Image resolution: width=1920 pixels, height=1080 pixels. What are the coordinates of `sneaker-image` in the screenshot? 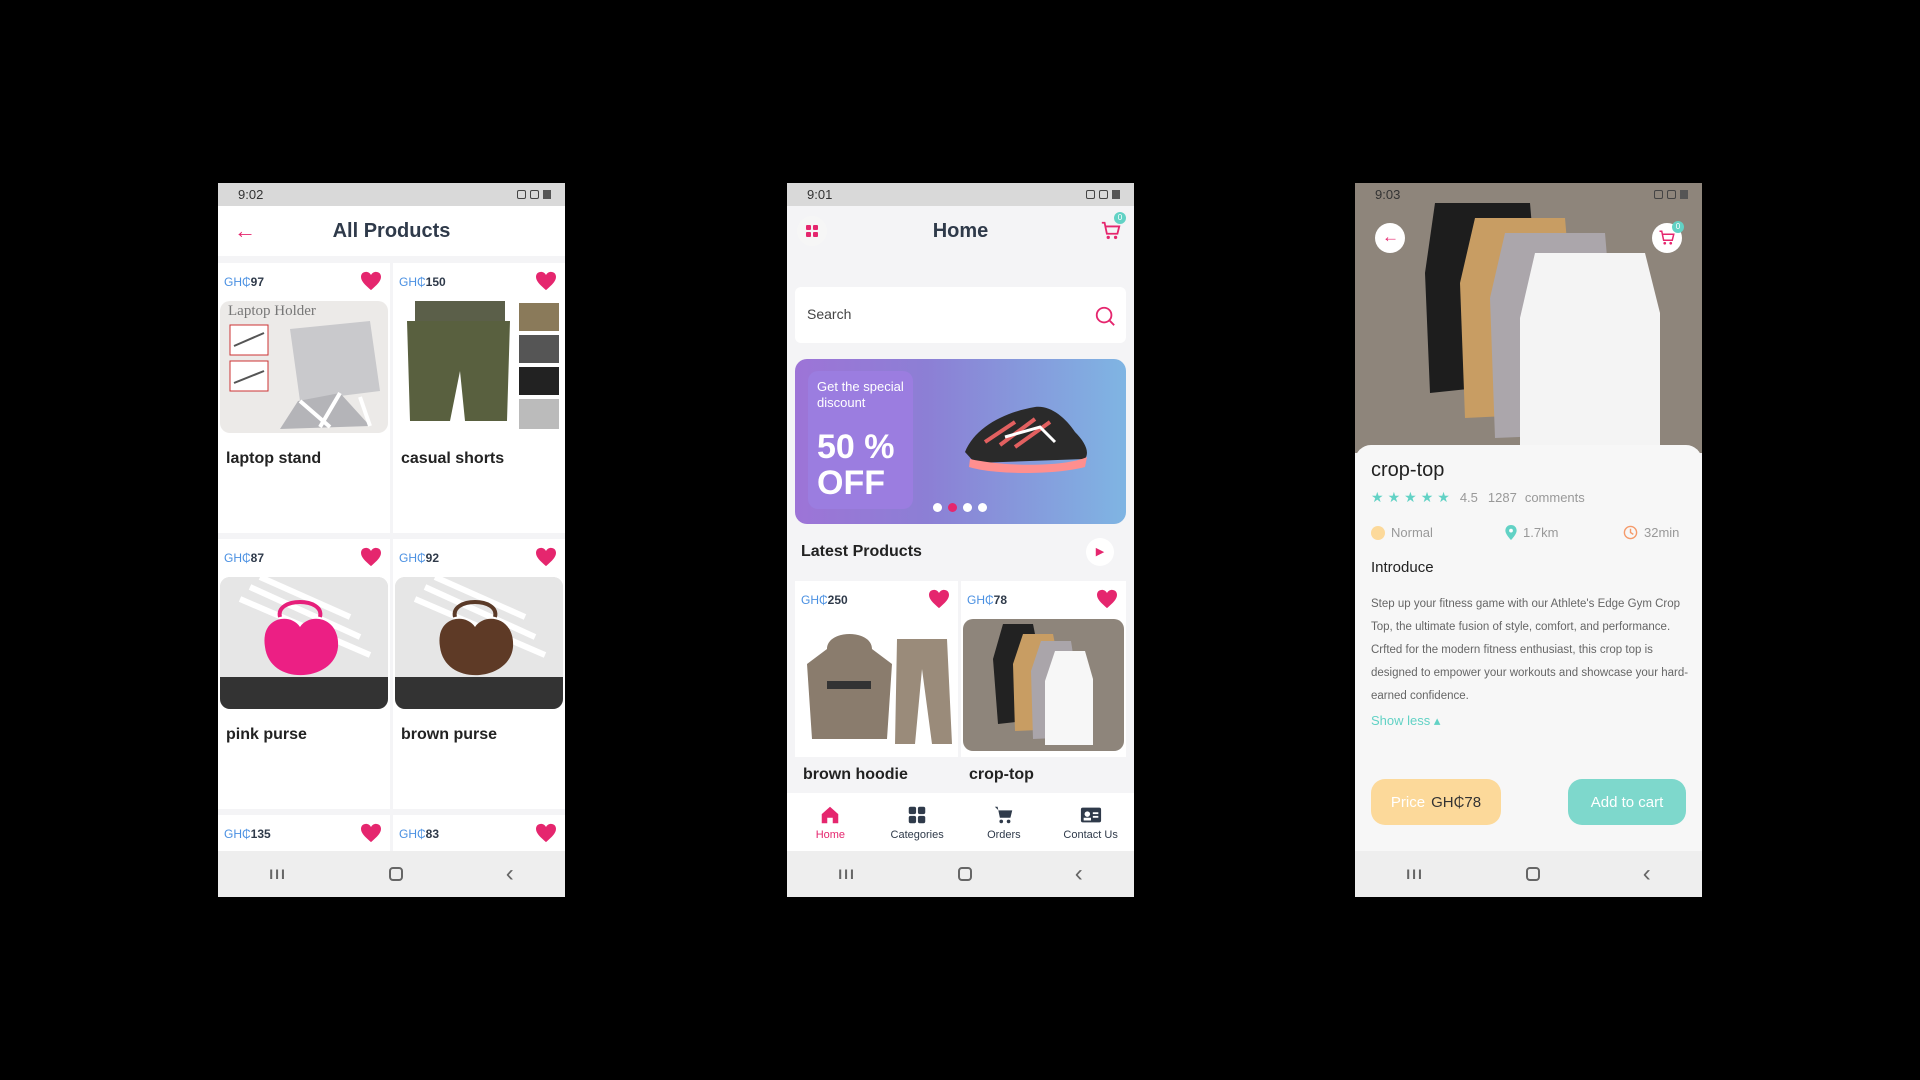 It's located at (1026, 439).